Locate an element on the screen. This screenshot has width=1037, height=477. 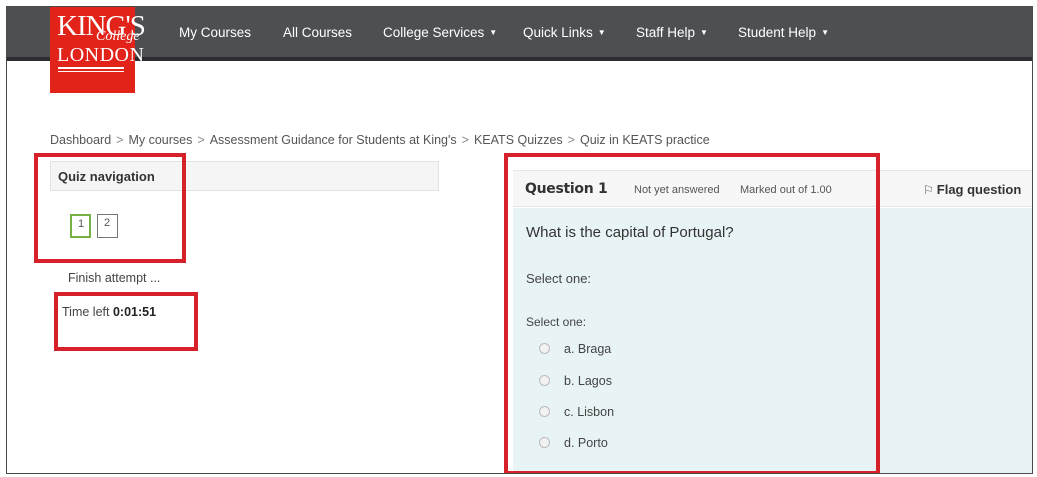
nav-all-courses-label: All Courses is located at coordinates (318, 32).